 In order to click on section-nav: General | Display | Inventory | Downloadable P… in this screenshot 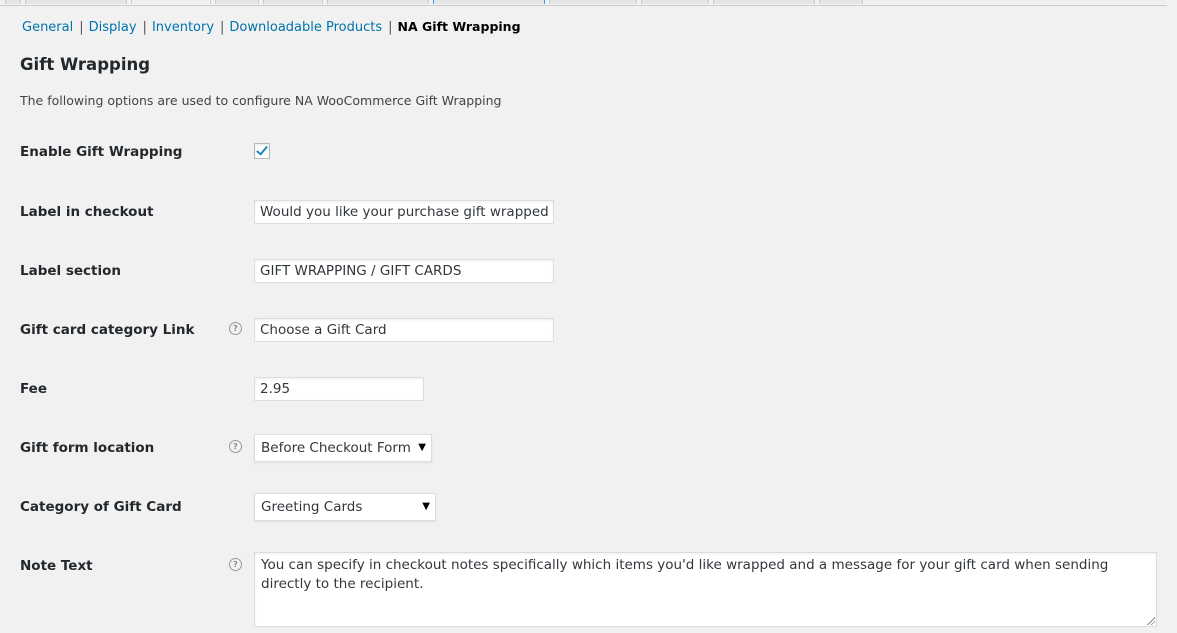, I will do `click(271, 27)`.